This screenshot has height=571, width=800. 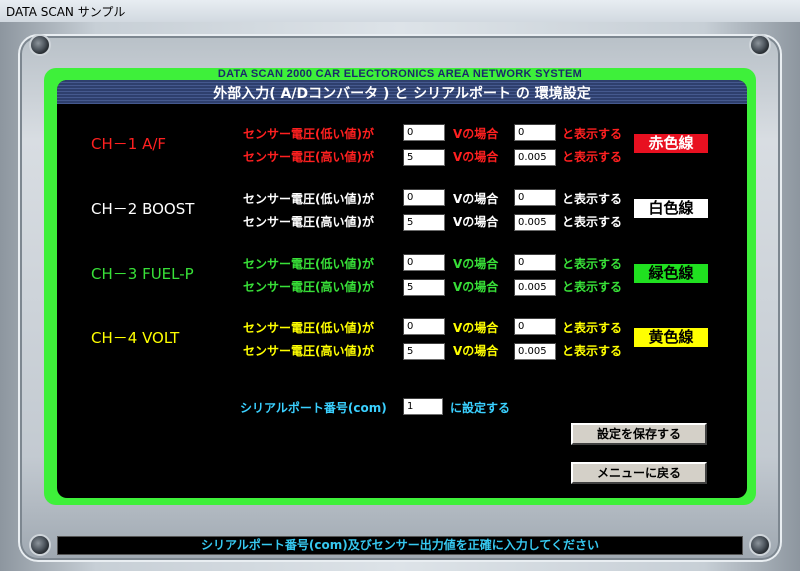 I want to click on channel-name: CH－1 A/F, so click(x=129, y=144).